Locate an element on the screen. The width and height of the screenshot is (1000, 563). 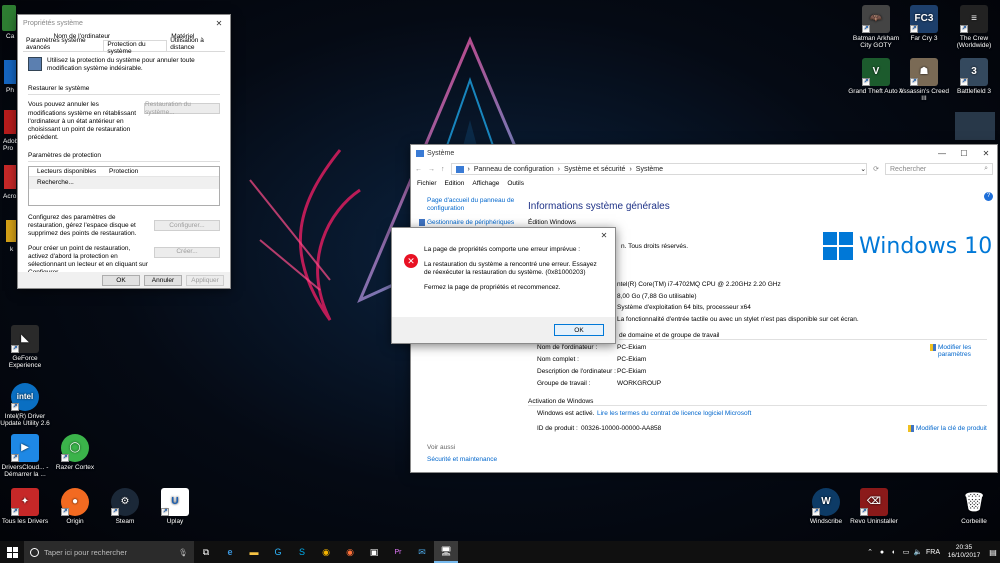
gta-icon: V ↗ is located at coordinates (876, 72).